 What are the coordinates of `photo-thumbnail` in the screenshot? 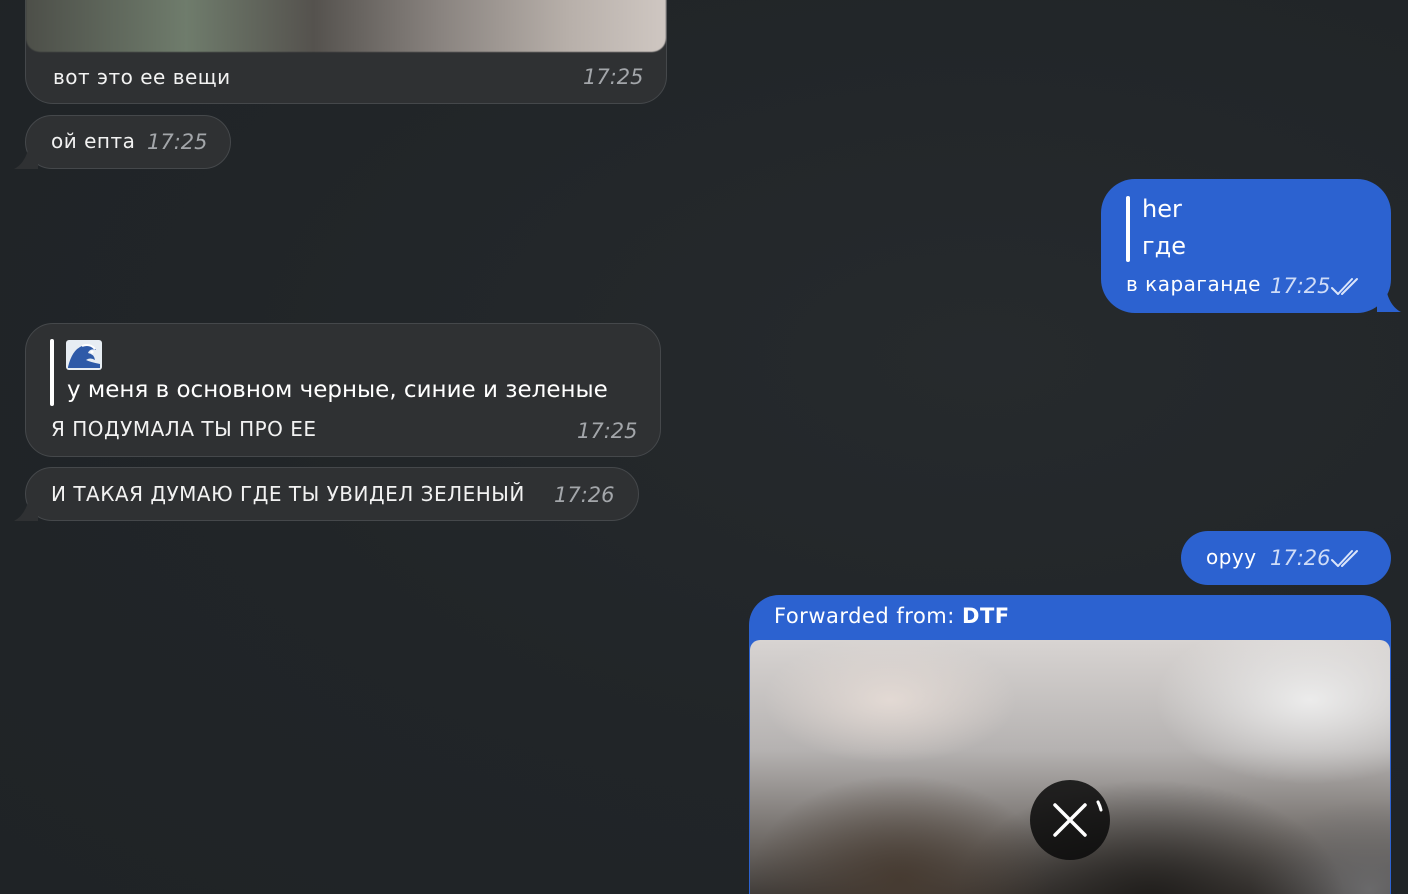 It's located at (346, 26).